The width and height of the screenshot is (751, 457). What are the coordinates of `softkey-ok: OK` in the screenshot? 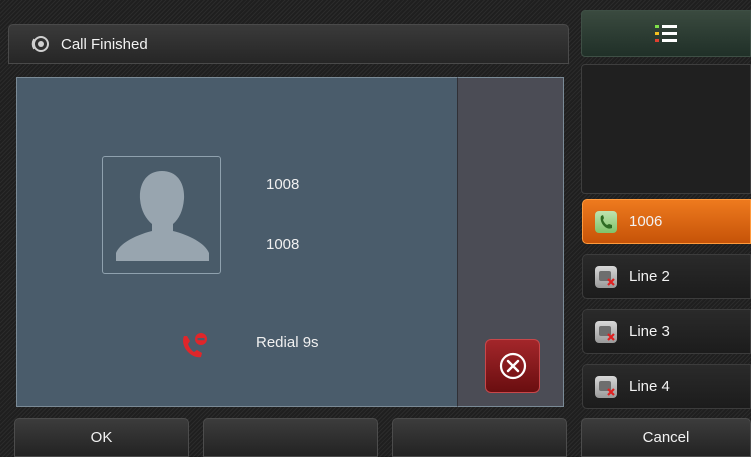 It's located at (101, 437).